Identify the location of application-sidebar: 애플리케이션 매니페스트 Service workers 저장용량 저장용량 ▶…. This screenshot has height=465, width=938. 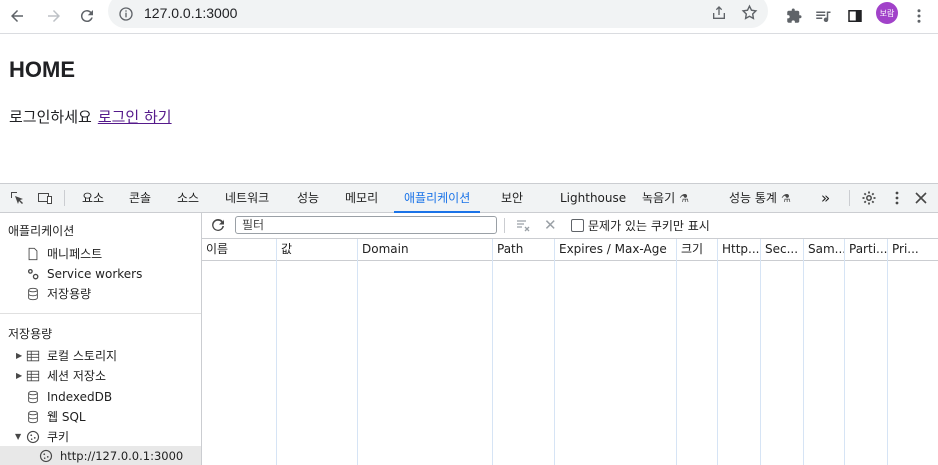
(101, 339).